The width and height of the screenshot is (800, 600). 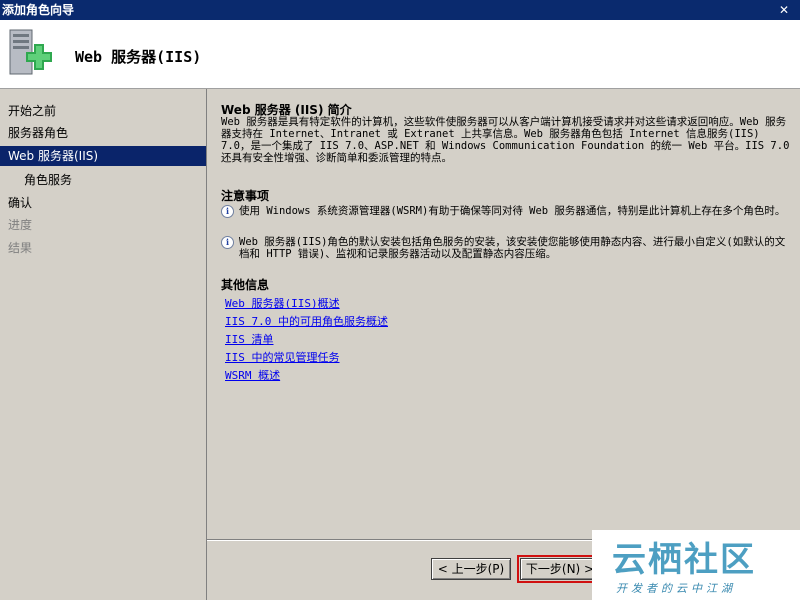 I want to click on next-button: 下一步(N) >, so click(x=560, y=569).